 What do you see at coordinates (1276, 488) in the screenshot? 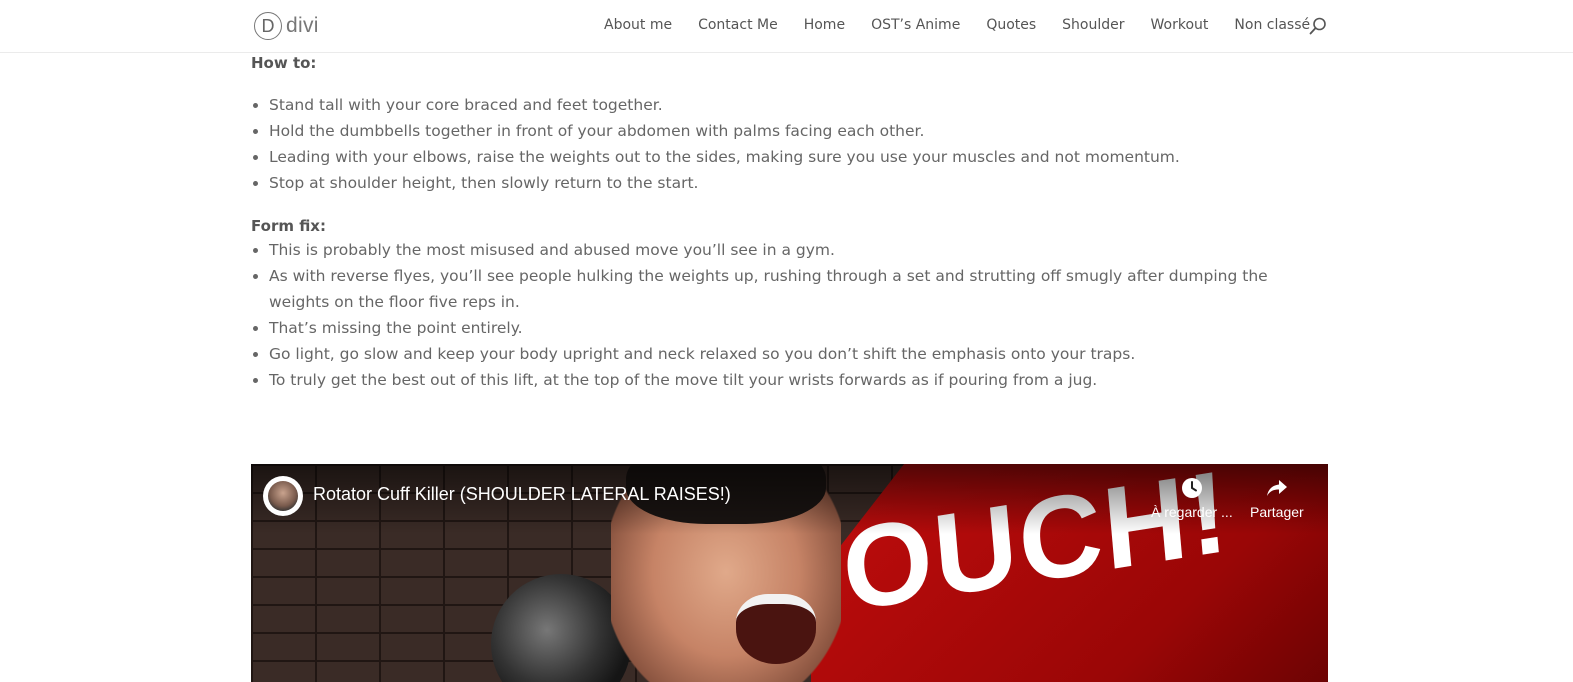
I see `share-icon` at bounding box center [1276, 488].